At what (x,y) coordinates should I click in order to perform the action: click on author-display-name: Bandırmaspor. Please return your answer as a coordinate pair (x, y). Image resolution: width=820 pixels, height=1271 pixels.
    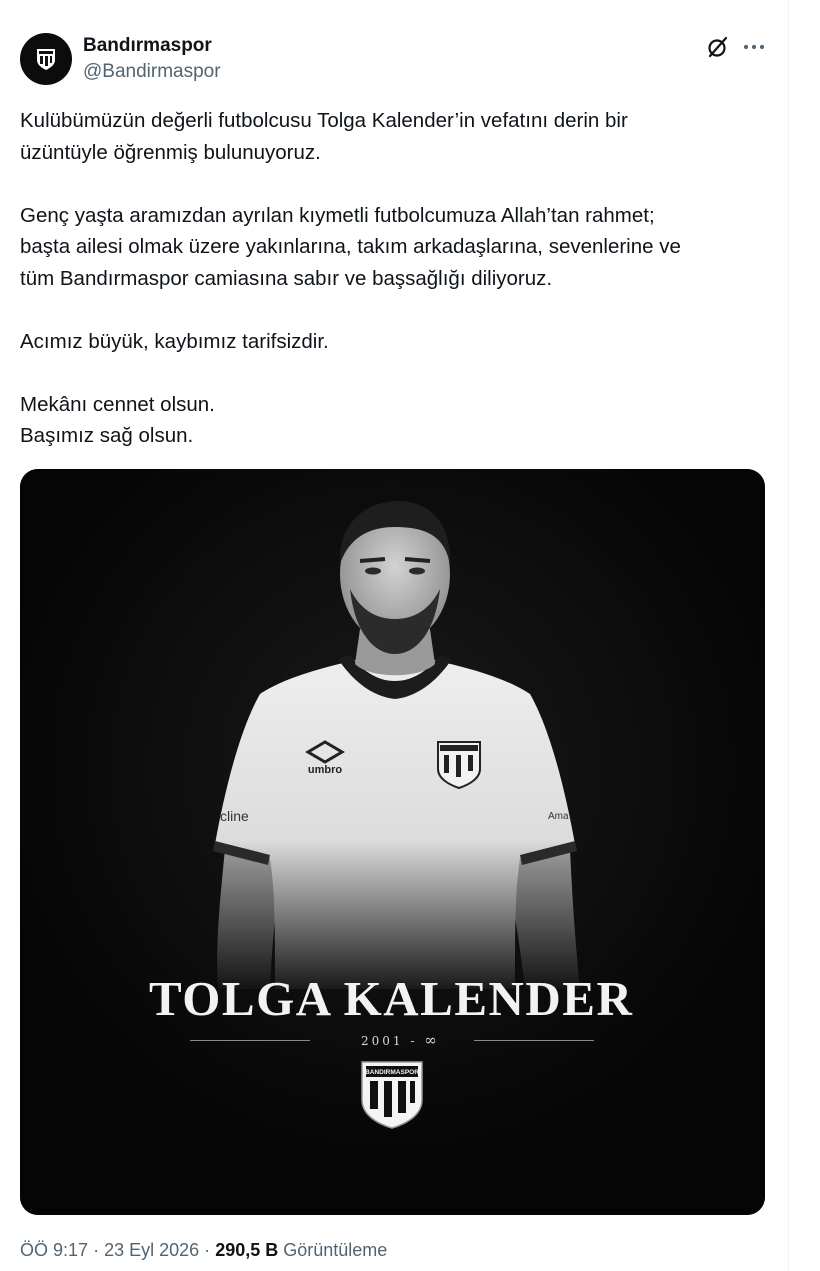
    Looking at the image, I should click on (147, 46).